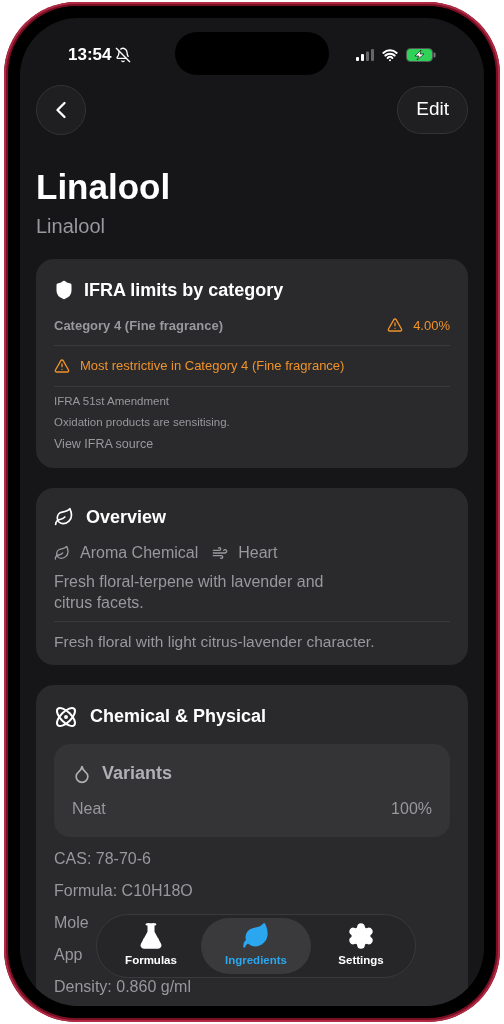  What do you see at coordinates (184, 290) in the screenshot?
I see `card-title: IFRA limits by category` at bounding box center [184, 290].